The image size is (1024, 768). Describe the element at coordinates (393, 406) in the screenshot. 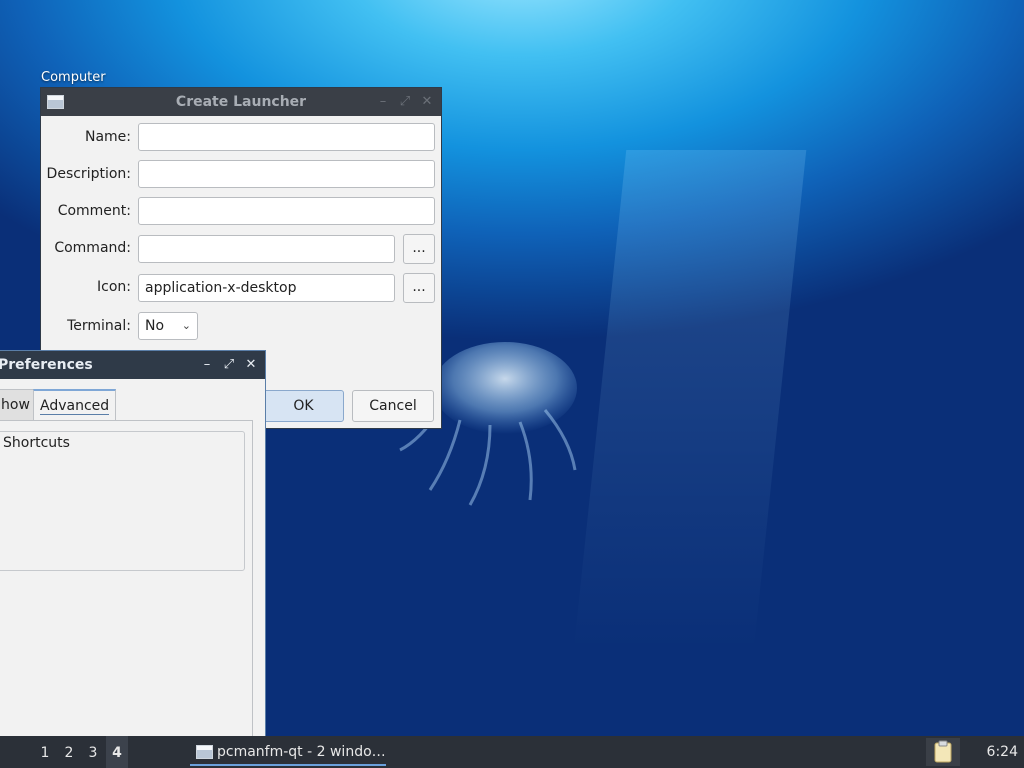

I see `cancel-button: Cancel` at that location.